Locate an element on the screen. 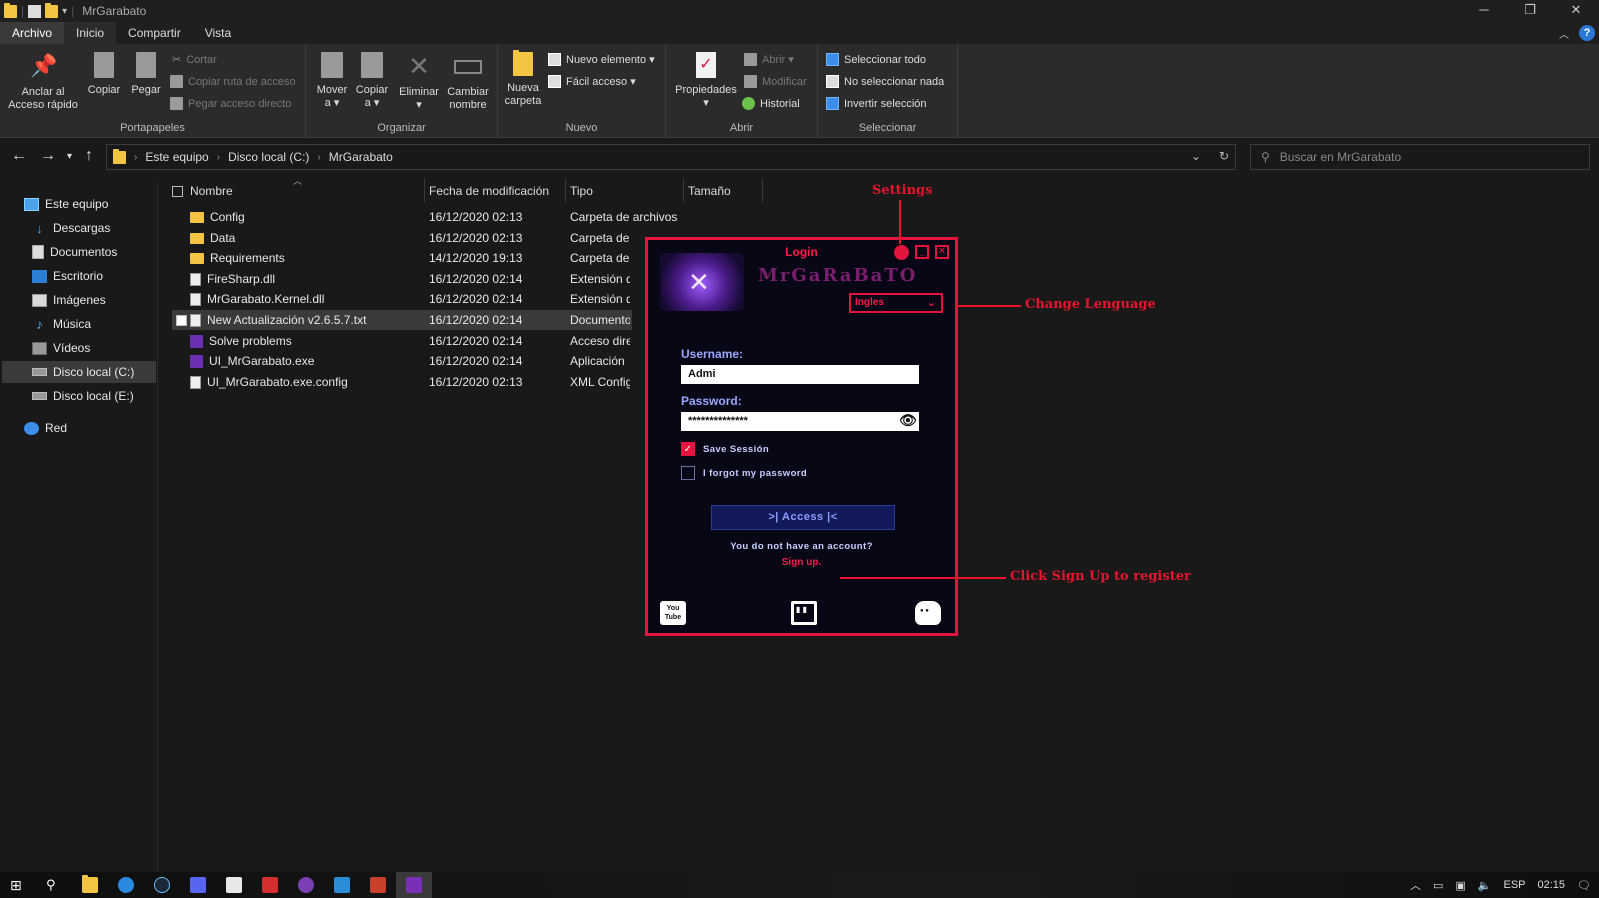  move-to-button: Mover a ▾ is located at coordinates (332, 81).